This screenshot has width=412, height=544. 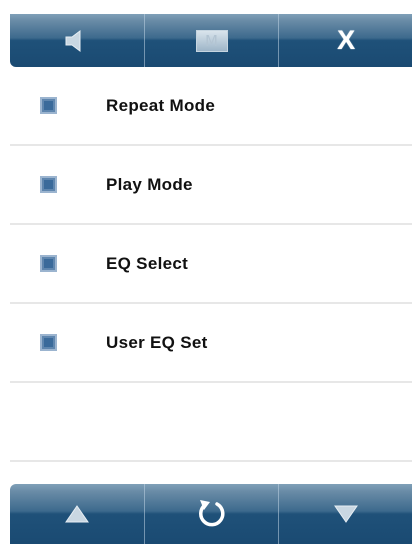 I want to click on volume-button, so click(x=77, y=40).